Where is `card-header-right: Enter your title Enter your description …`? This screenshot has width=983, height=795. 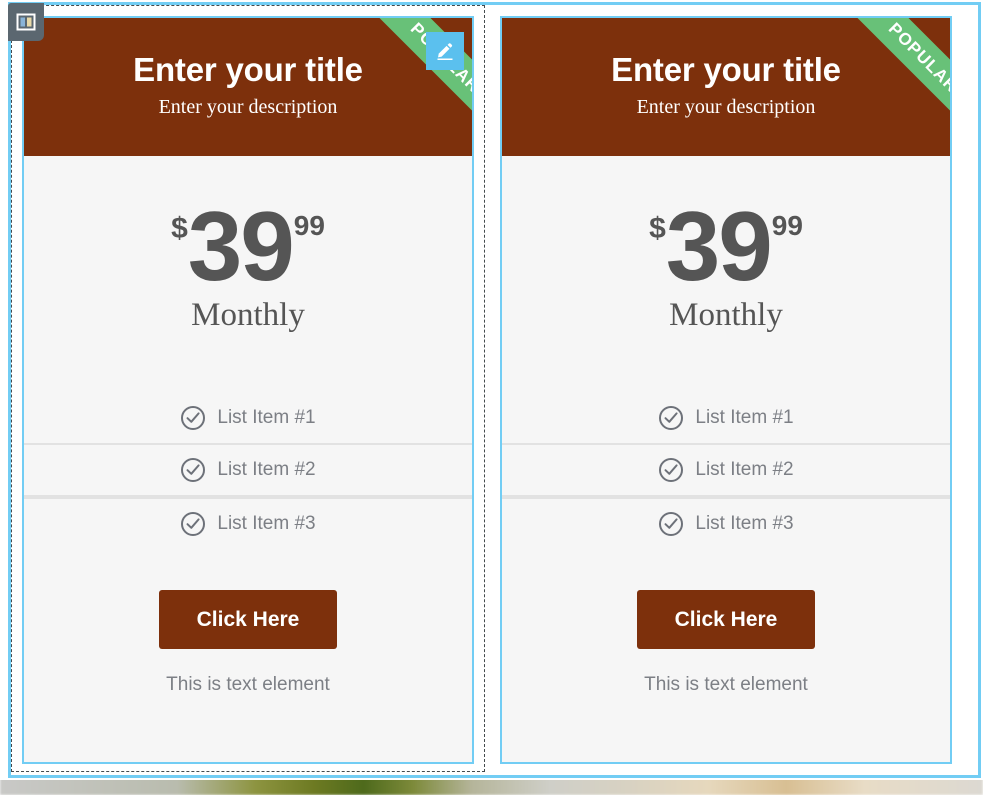
card-header-right: Enter your title Enter your description … is located at coordinates (726, 87).